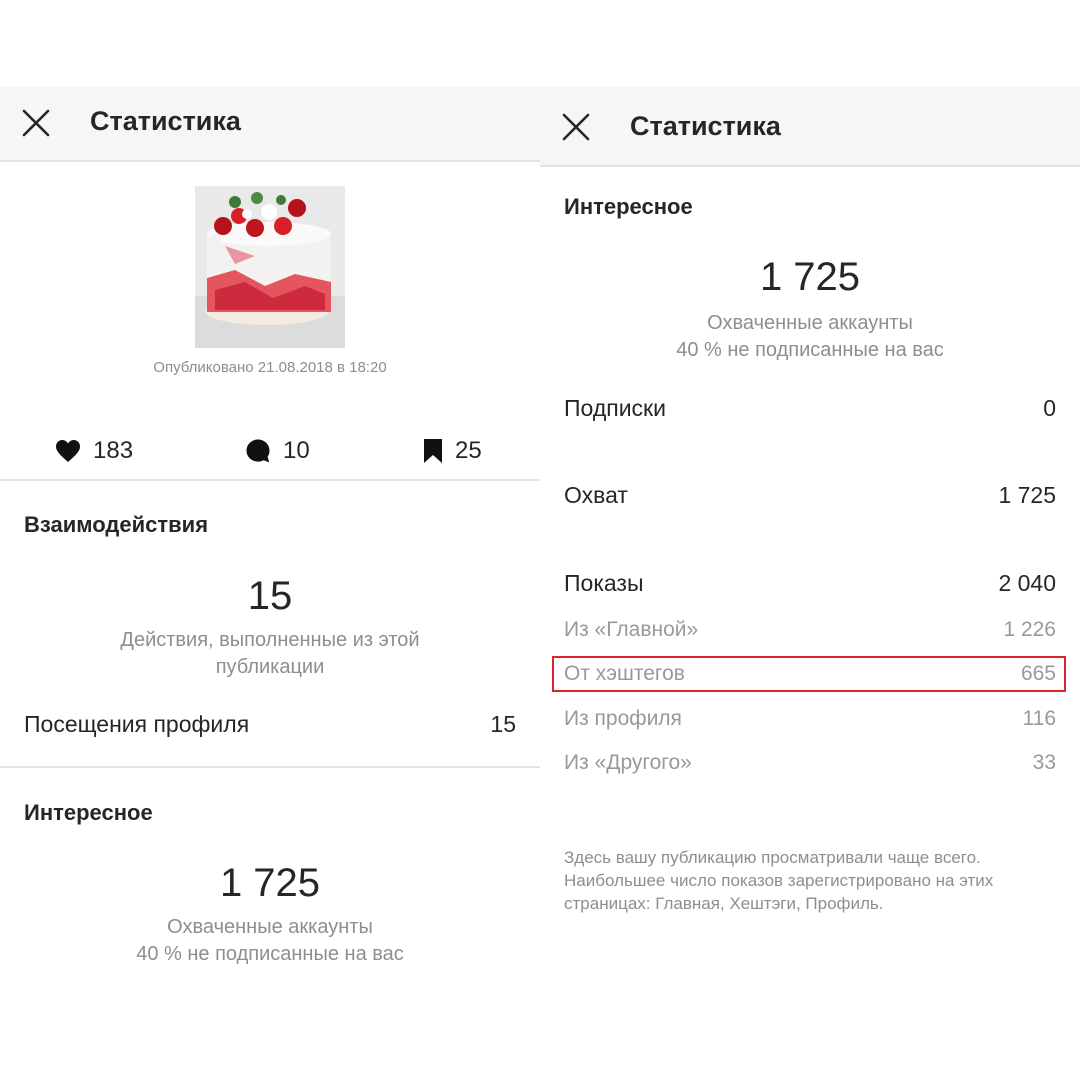 This screenshot has width=1080, height=1080. What do you see at coordinates (631, 629) in the screenshot?
I see `impressions-source-label: Из «Главной»` at bounding box center [631, 629].